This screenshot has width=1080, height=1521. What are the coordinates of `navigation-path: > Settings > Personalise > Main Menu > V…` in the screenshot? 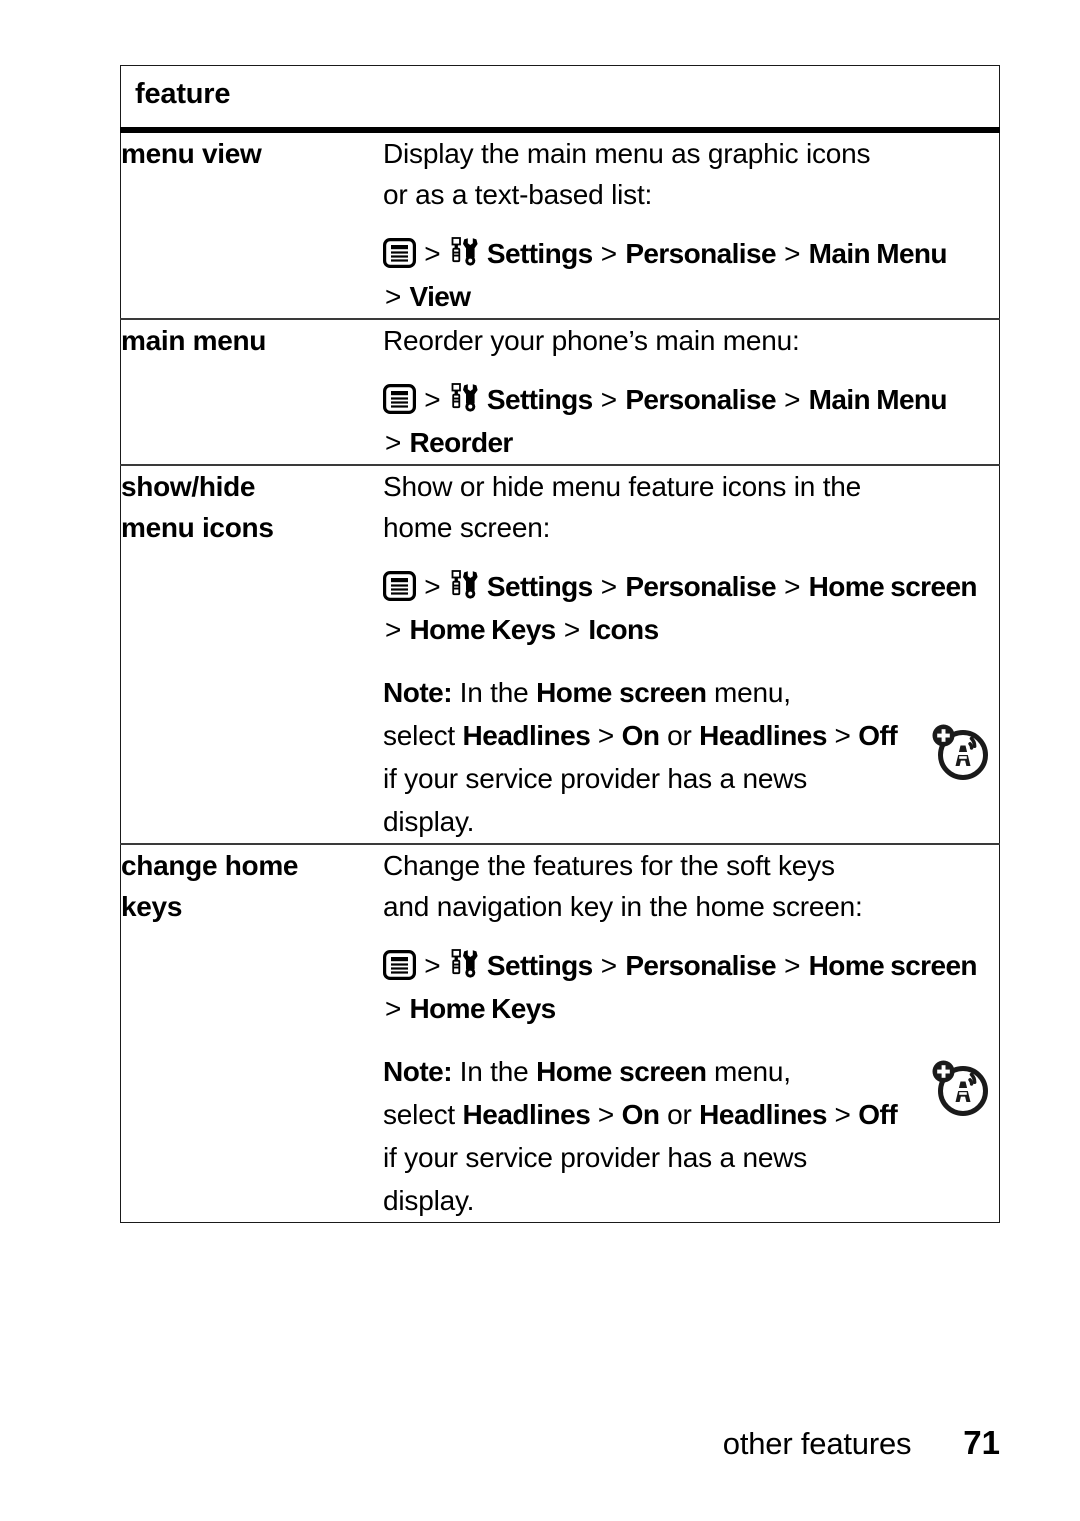 It's located at (691, 275).